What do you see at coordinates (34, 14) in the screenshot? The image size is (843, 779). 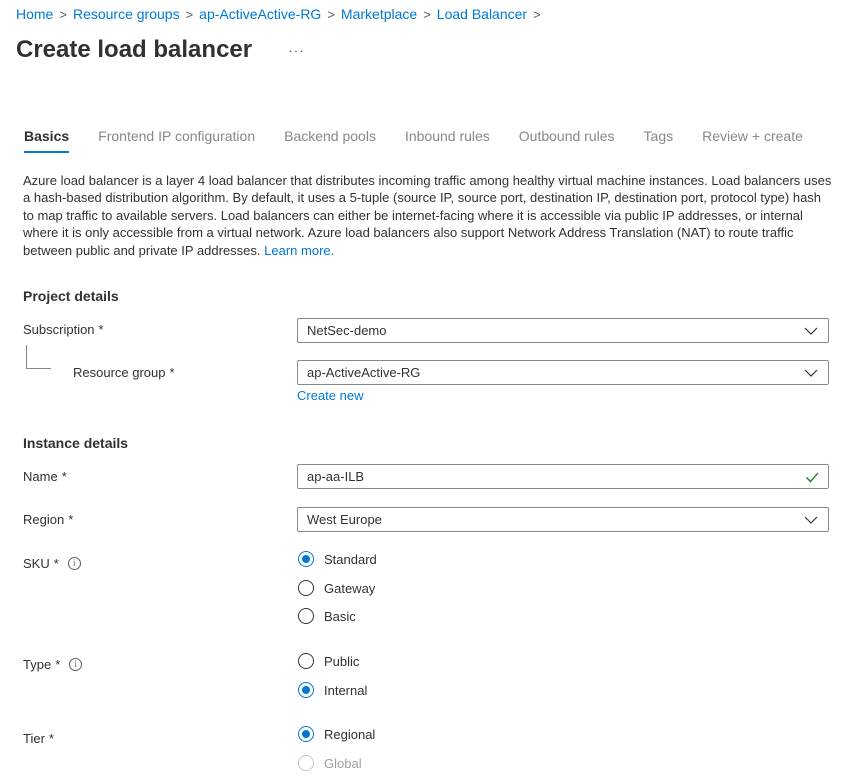 I see `breadcrumb-home: Home` at bounding box center [34, 14].